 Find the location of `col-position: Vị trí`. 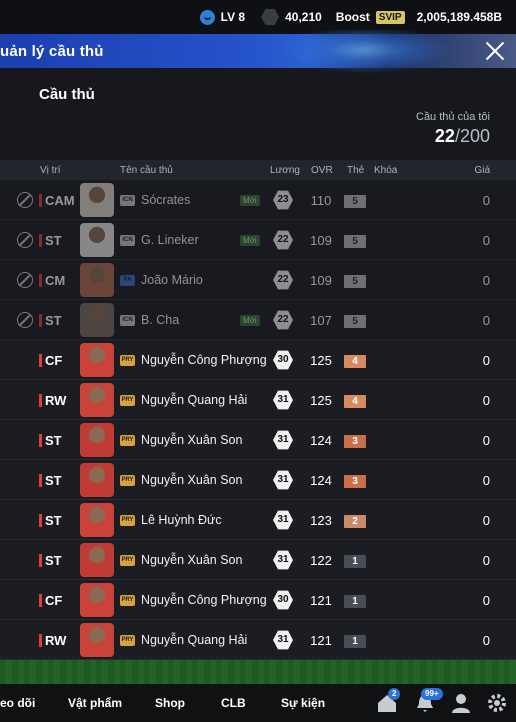

col-position: Vị trí is located at coordinates (50, 170).